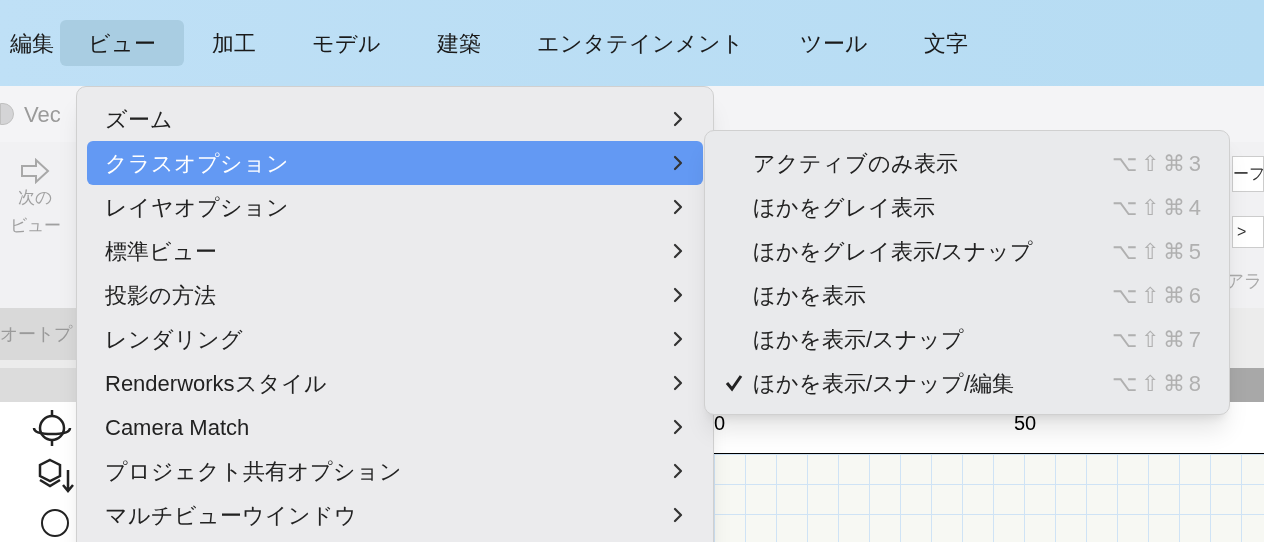  I want to click on menu-item: ほかをグレイ表示 ⌥⇧⌘4, so click(967, 207).